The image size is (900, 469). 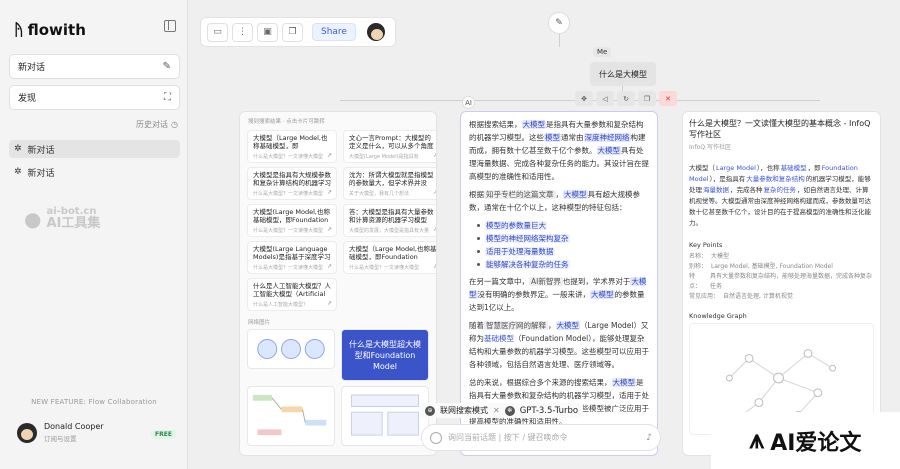 What do you see at coordinates (60, 432) in the screenshot?
I see `user-profile: Donald Cooper 订阅与设置` at bounding box center [60, 432].